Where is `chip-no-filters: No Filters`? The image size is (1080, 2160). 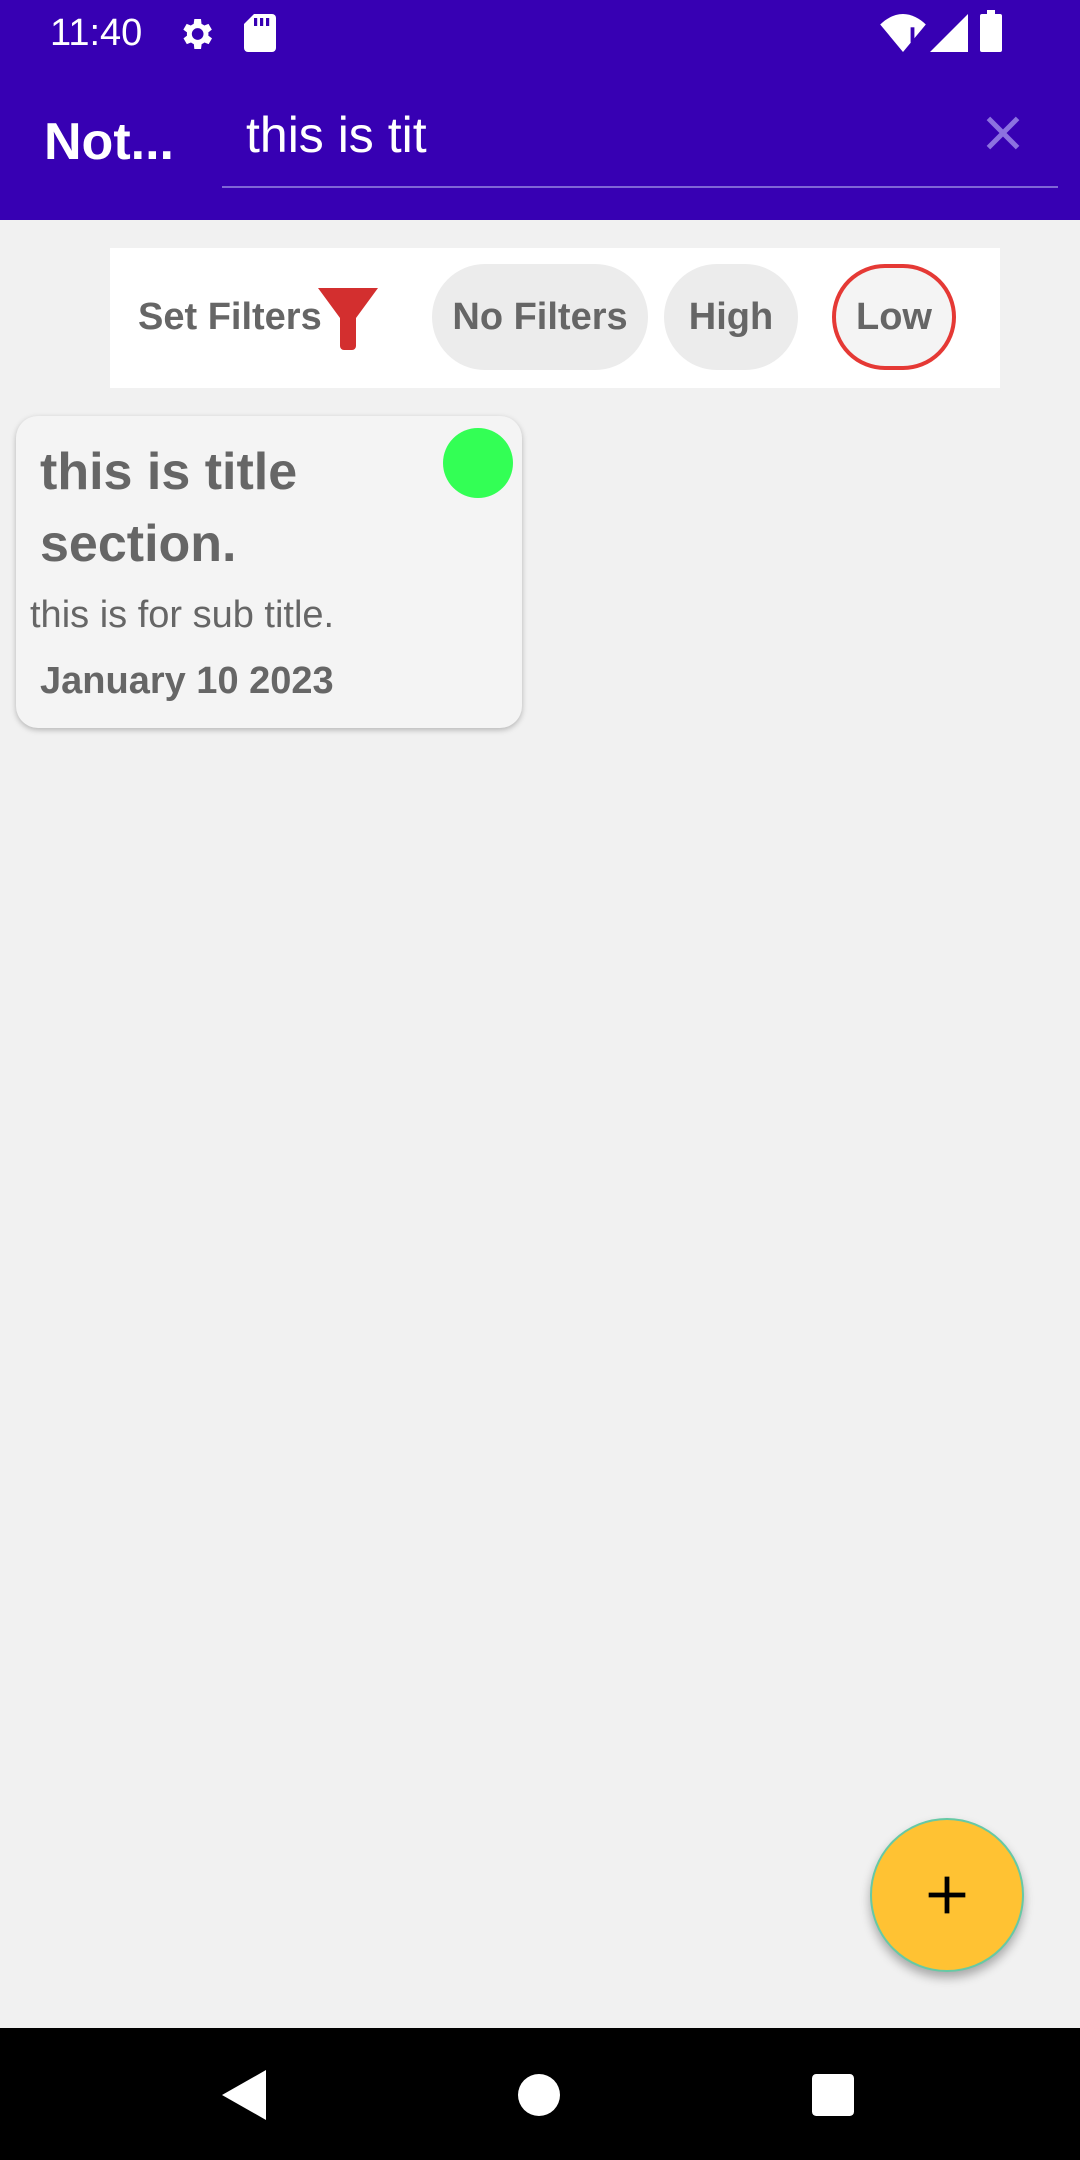
chip-no-filters: No Filters is located at coordinates (540, 317).